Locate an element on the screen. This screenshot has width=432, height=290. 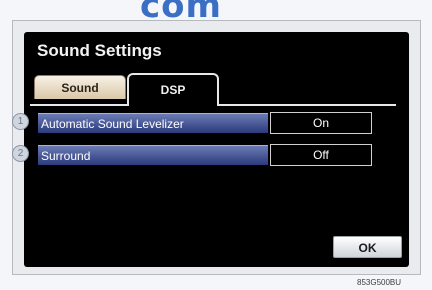
page-title: Sound Settings is located at coordinates (99, 50).